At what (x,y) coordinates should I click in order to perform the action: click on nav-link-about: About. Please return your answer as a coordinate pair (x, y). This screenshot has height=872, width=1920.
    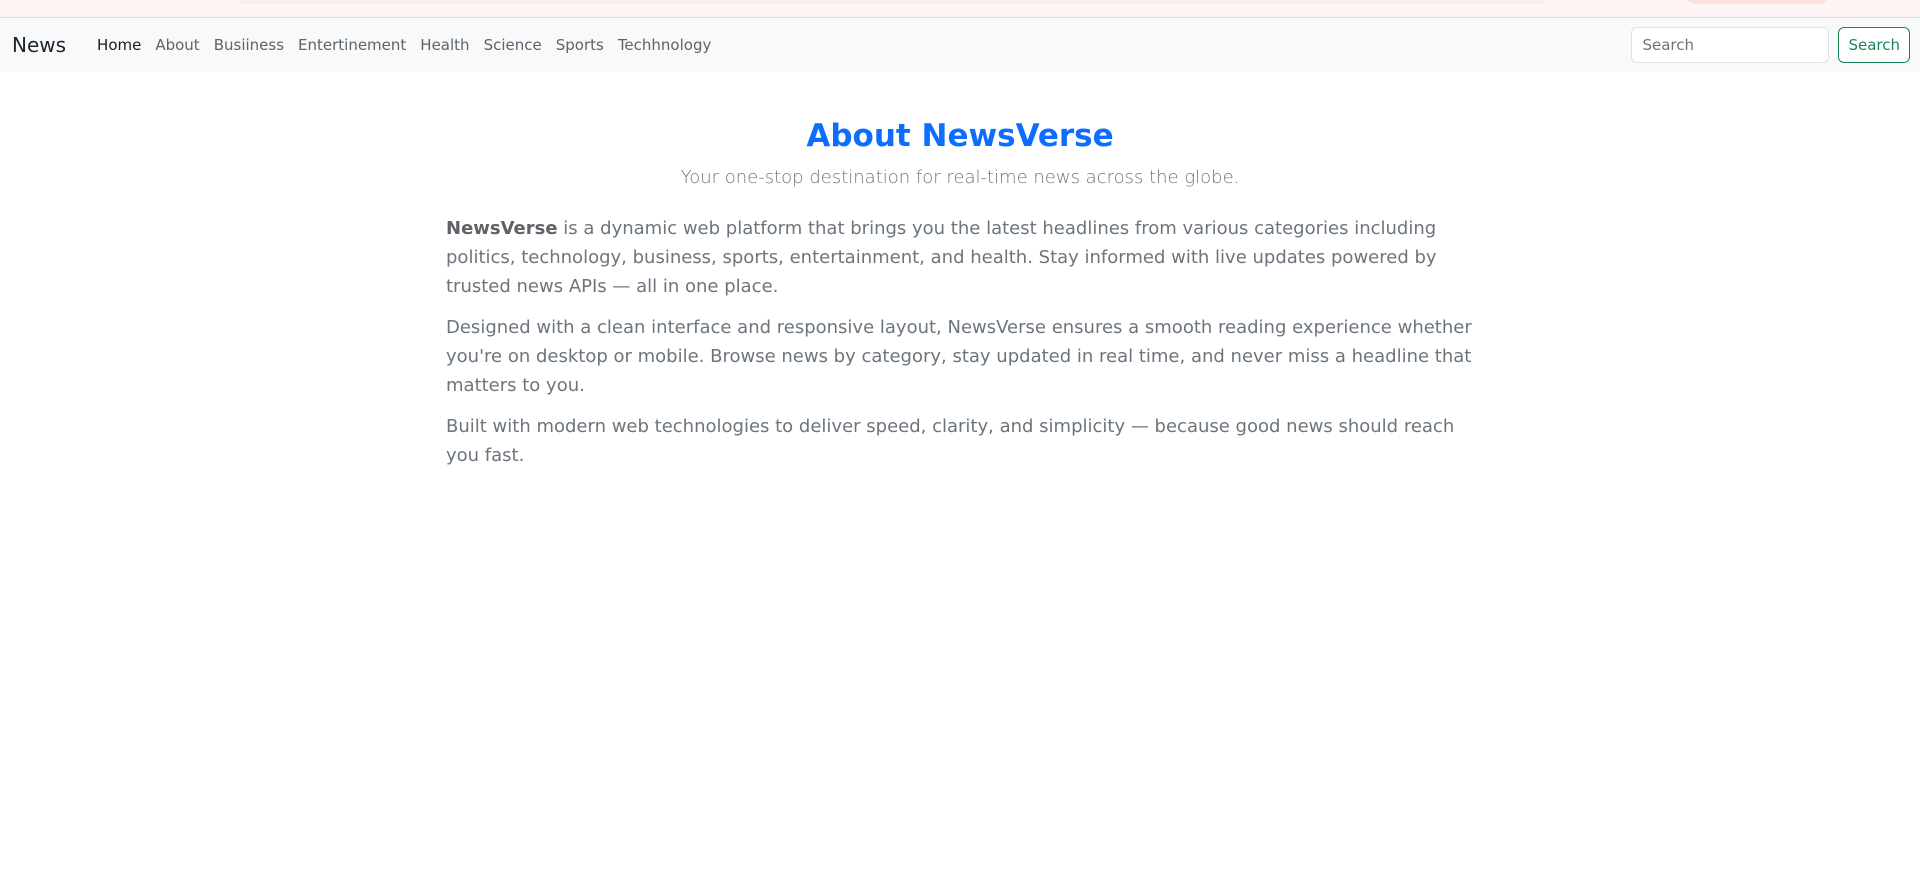
    Looking at the image, I should click on (177, 45).